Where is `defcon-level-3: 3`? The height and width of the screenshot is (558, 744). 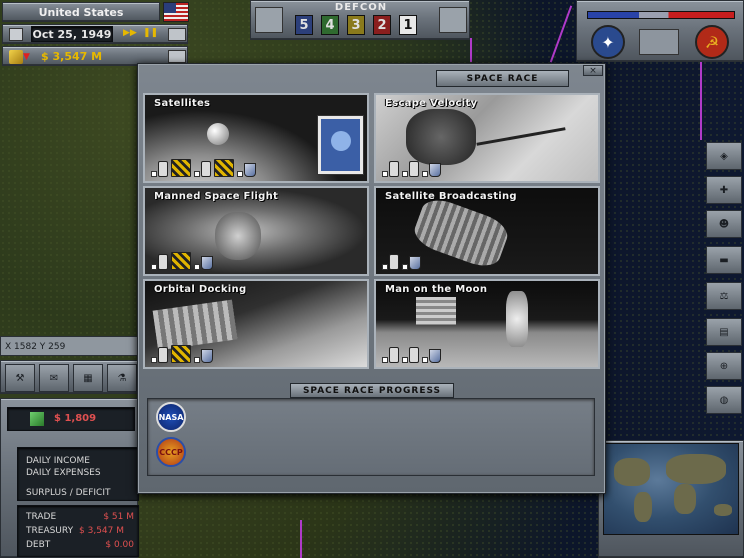 defcon-level-3: 3 is located at coordinates (356, 25).